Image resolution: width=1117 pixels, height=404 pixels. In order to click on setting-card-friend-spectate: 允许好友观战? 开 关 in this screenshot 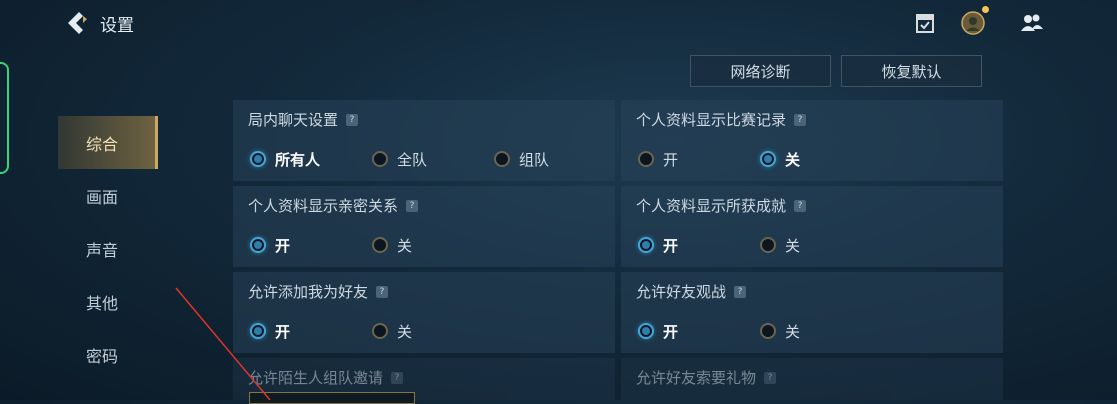, I will do `click(812, 312)`.